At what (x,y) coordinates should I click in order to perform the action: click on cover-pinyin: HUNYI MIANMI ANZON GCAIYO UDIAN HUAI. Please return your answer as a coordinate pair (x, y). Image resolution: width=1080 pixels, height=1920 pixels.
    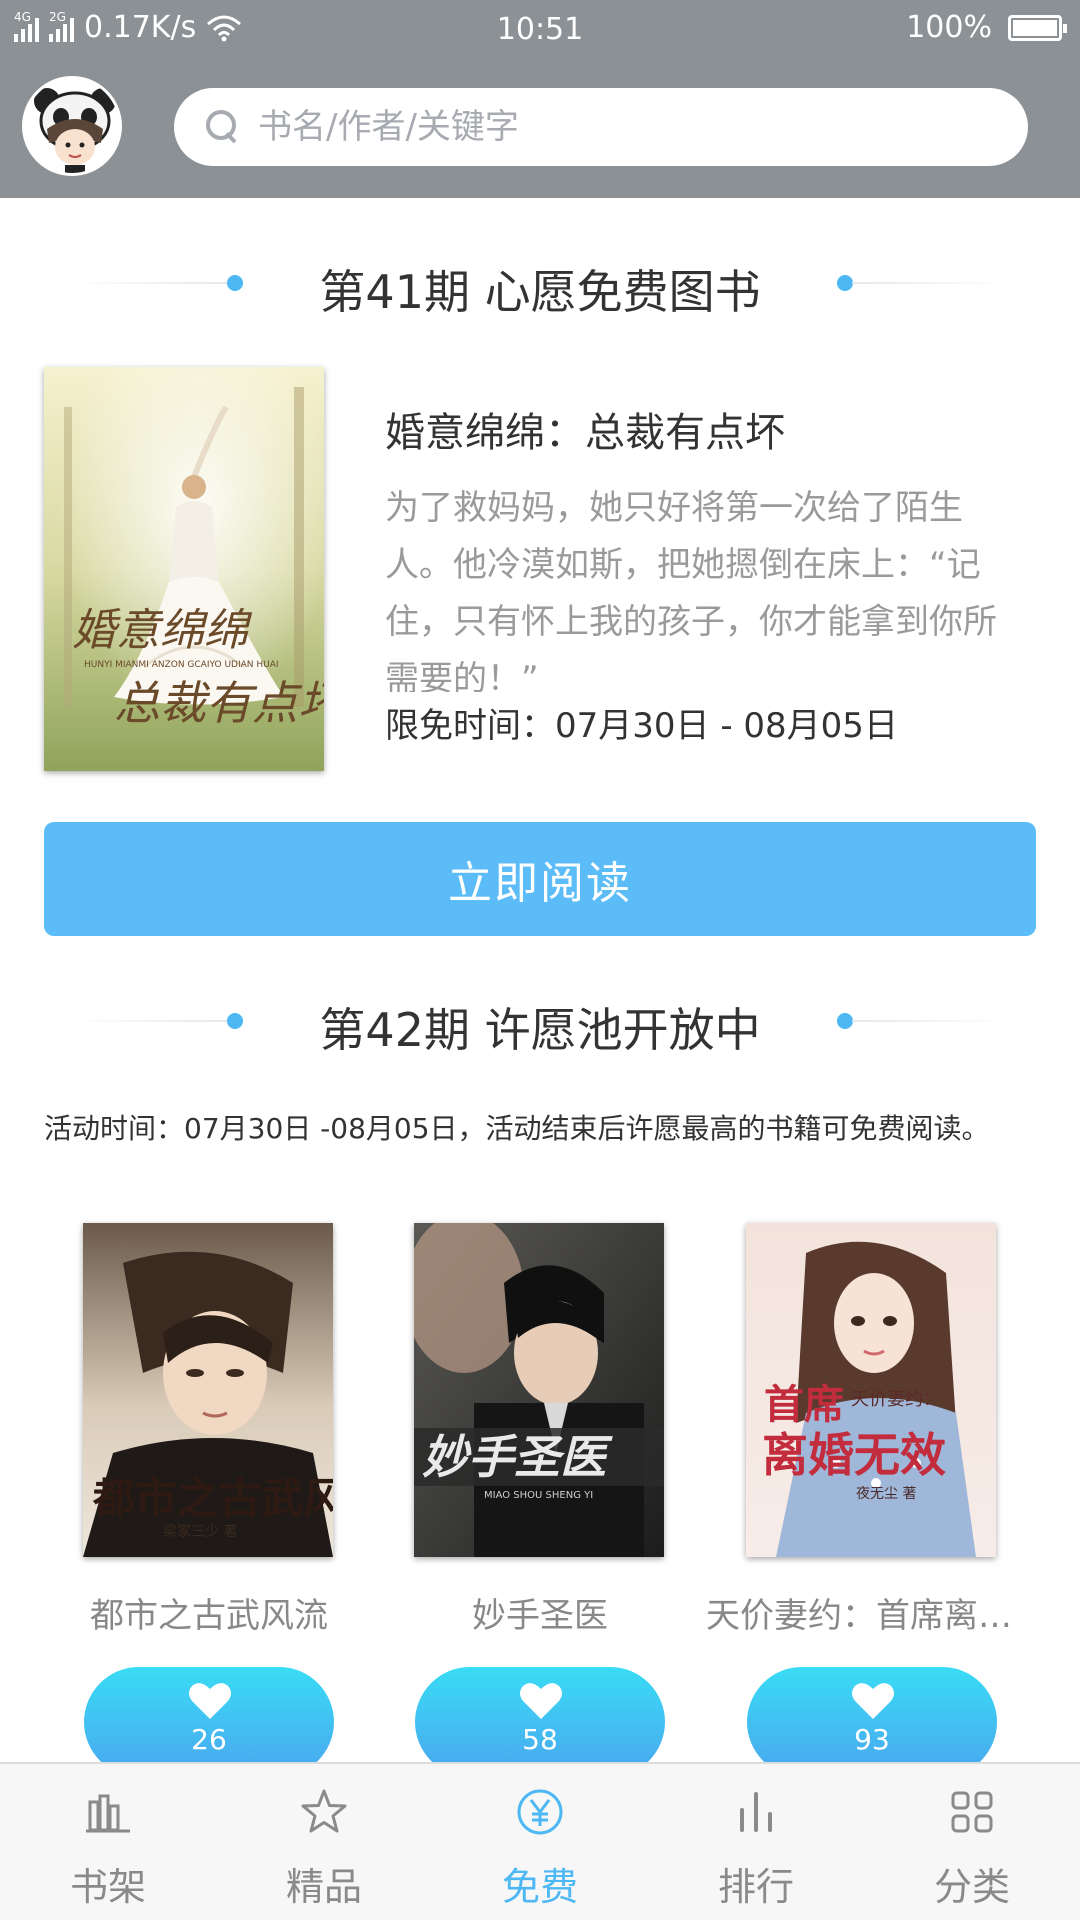
    Looking at the image, I should click on (181, 665).